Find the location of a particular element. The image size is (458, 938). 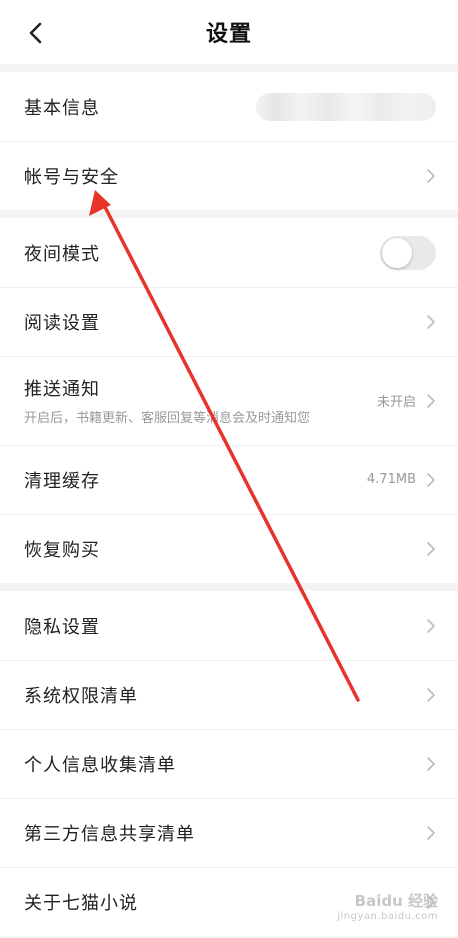

night-mode-label: 夜间模式 is located at coordinates (62, 254).